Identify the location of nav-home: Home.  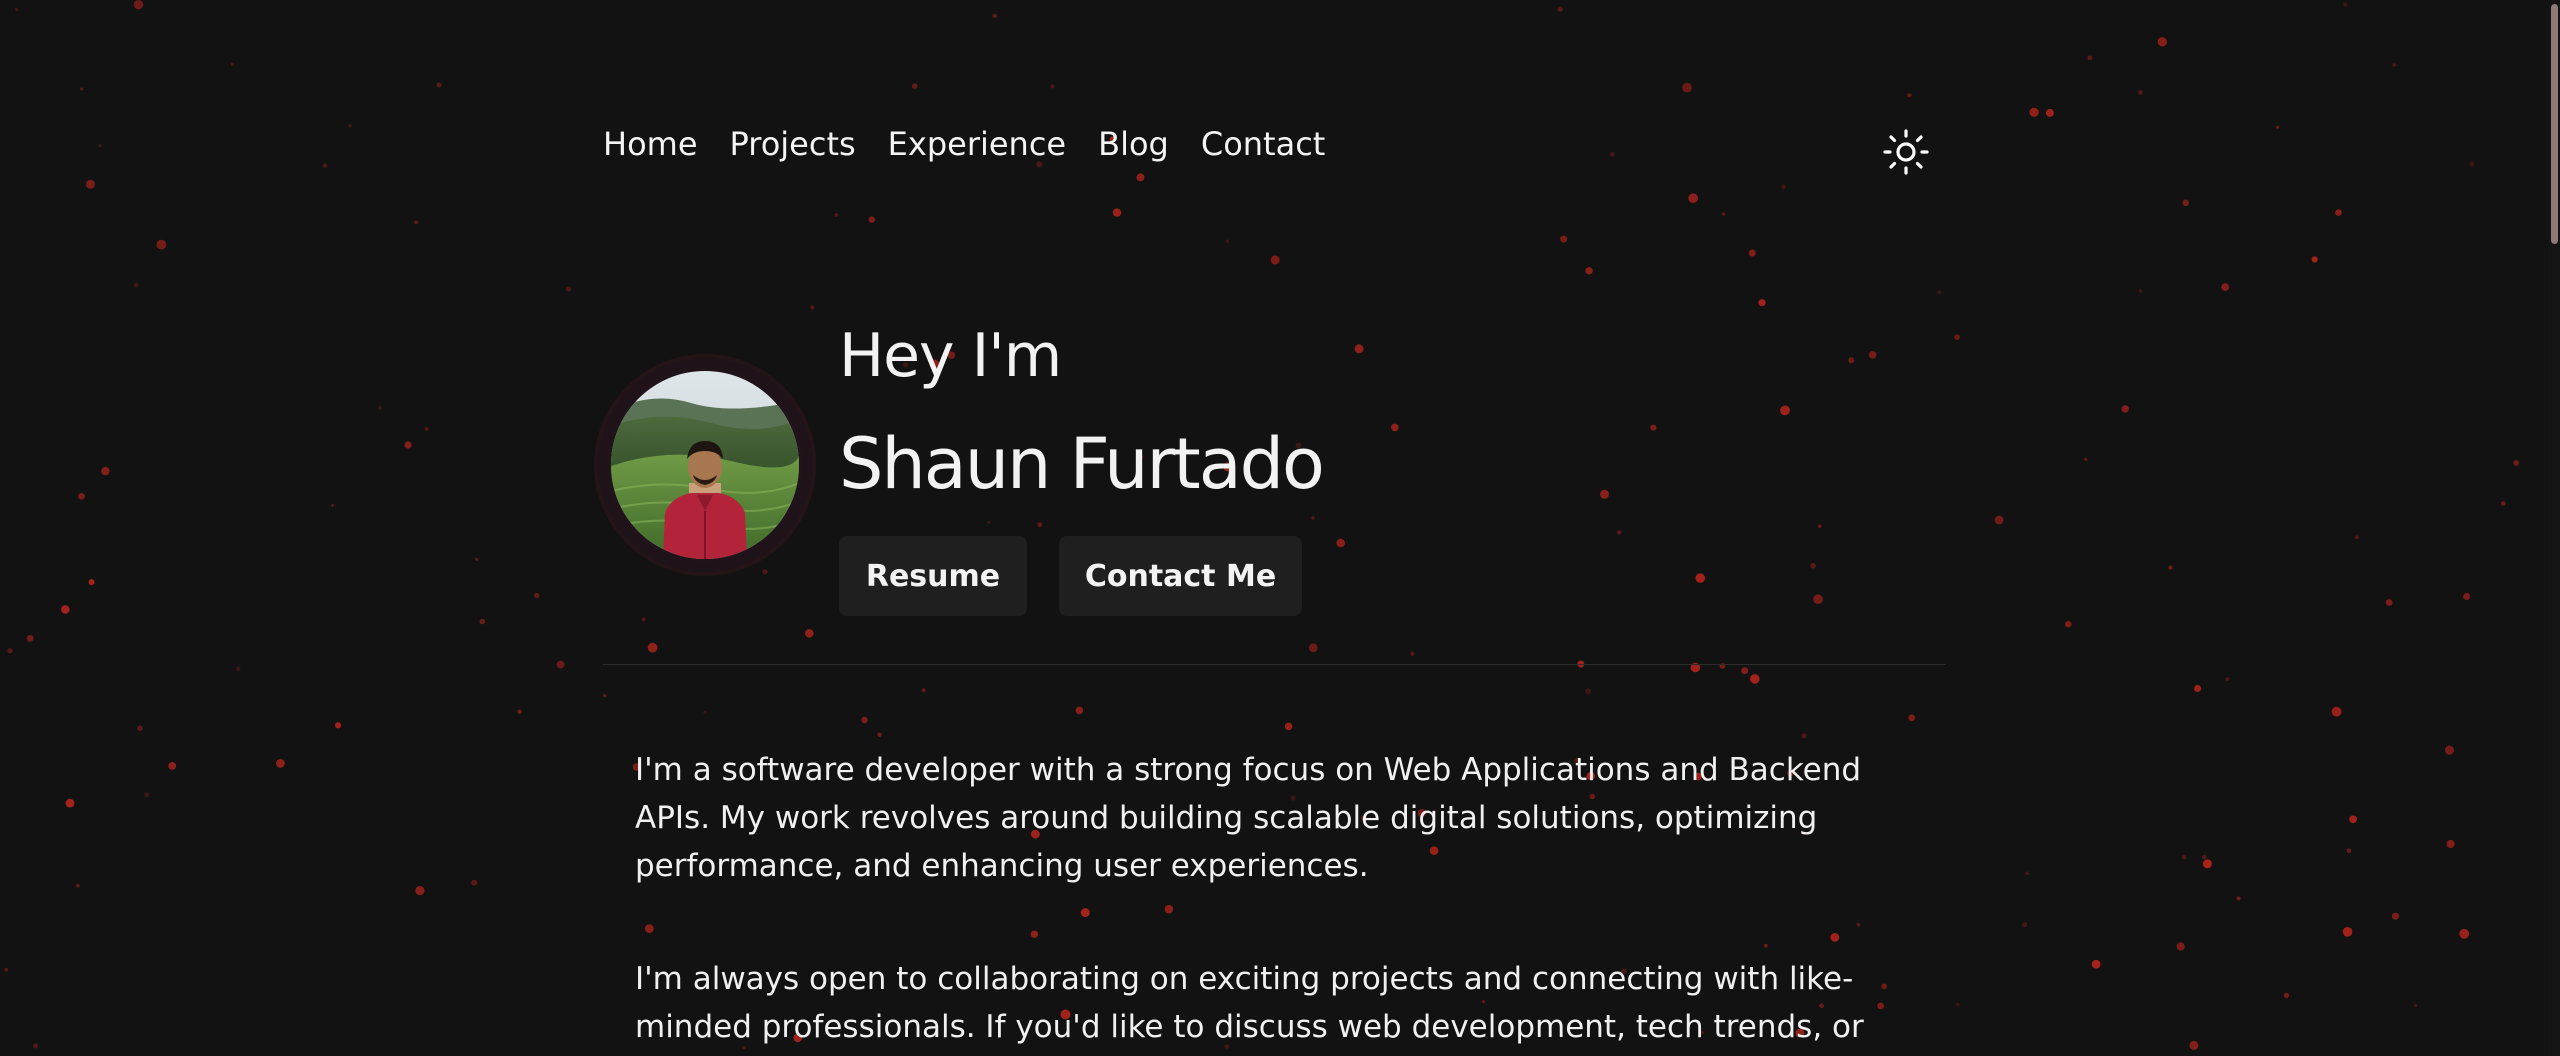
(650, 144).